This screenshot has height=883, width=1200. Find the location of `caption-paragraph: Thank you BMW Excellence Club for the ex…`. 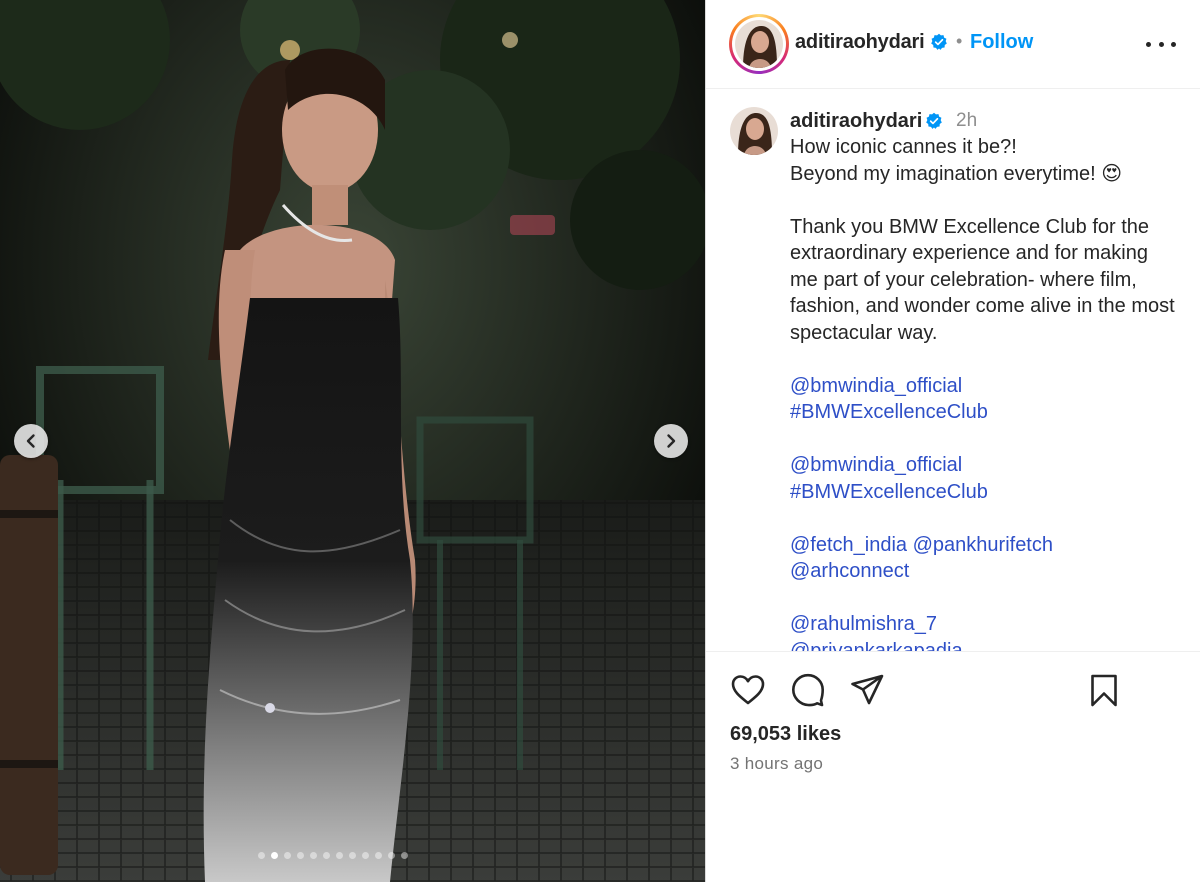

caption-paragraph: Thank you BMW Excellence Club for the ex… is located at coordinates (982, 279).